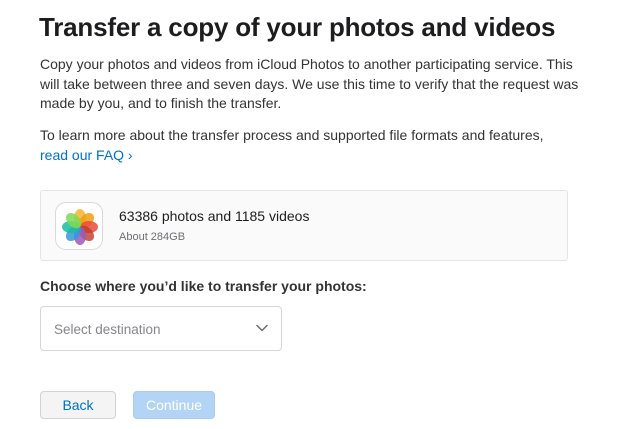  Describe the element at coordinates (86, 155) in the screenshot. I see `faq-link: read our FAQ ›` at that location.